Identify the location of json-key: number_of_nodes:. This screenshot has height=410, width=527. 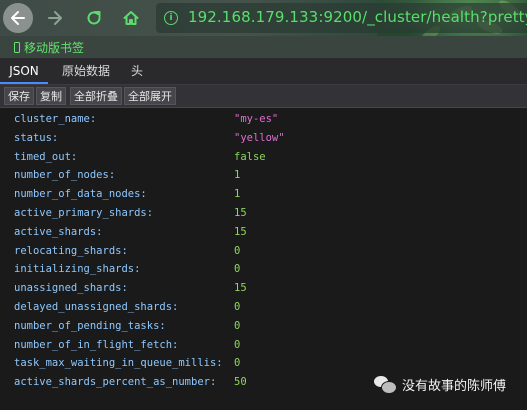
(65, 175).